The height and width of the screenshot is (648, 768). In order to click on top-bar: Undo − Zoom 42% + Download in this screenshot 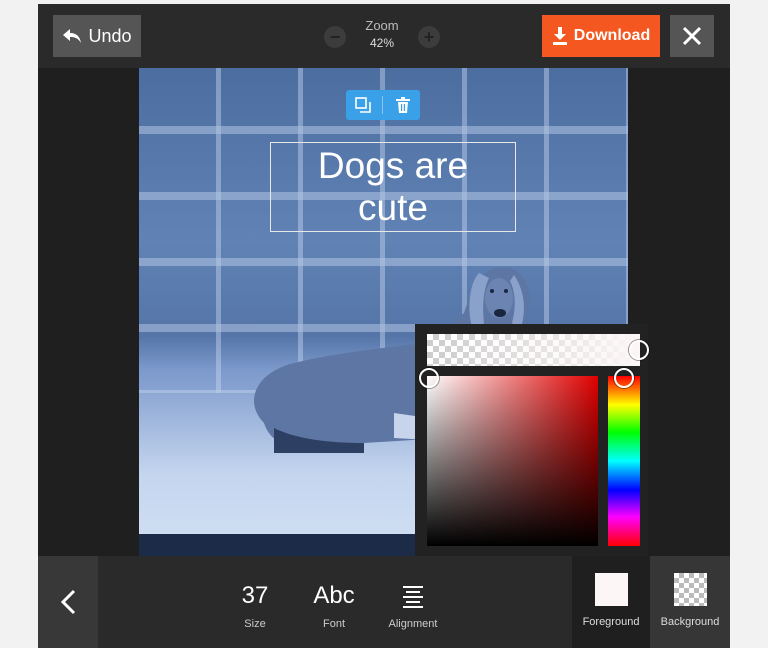, I will do `click(384, 36)`.